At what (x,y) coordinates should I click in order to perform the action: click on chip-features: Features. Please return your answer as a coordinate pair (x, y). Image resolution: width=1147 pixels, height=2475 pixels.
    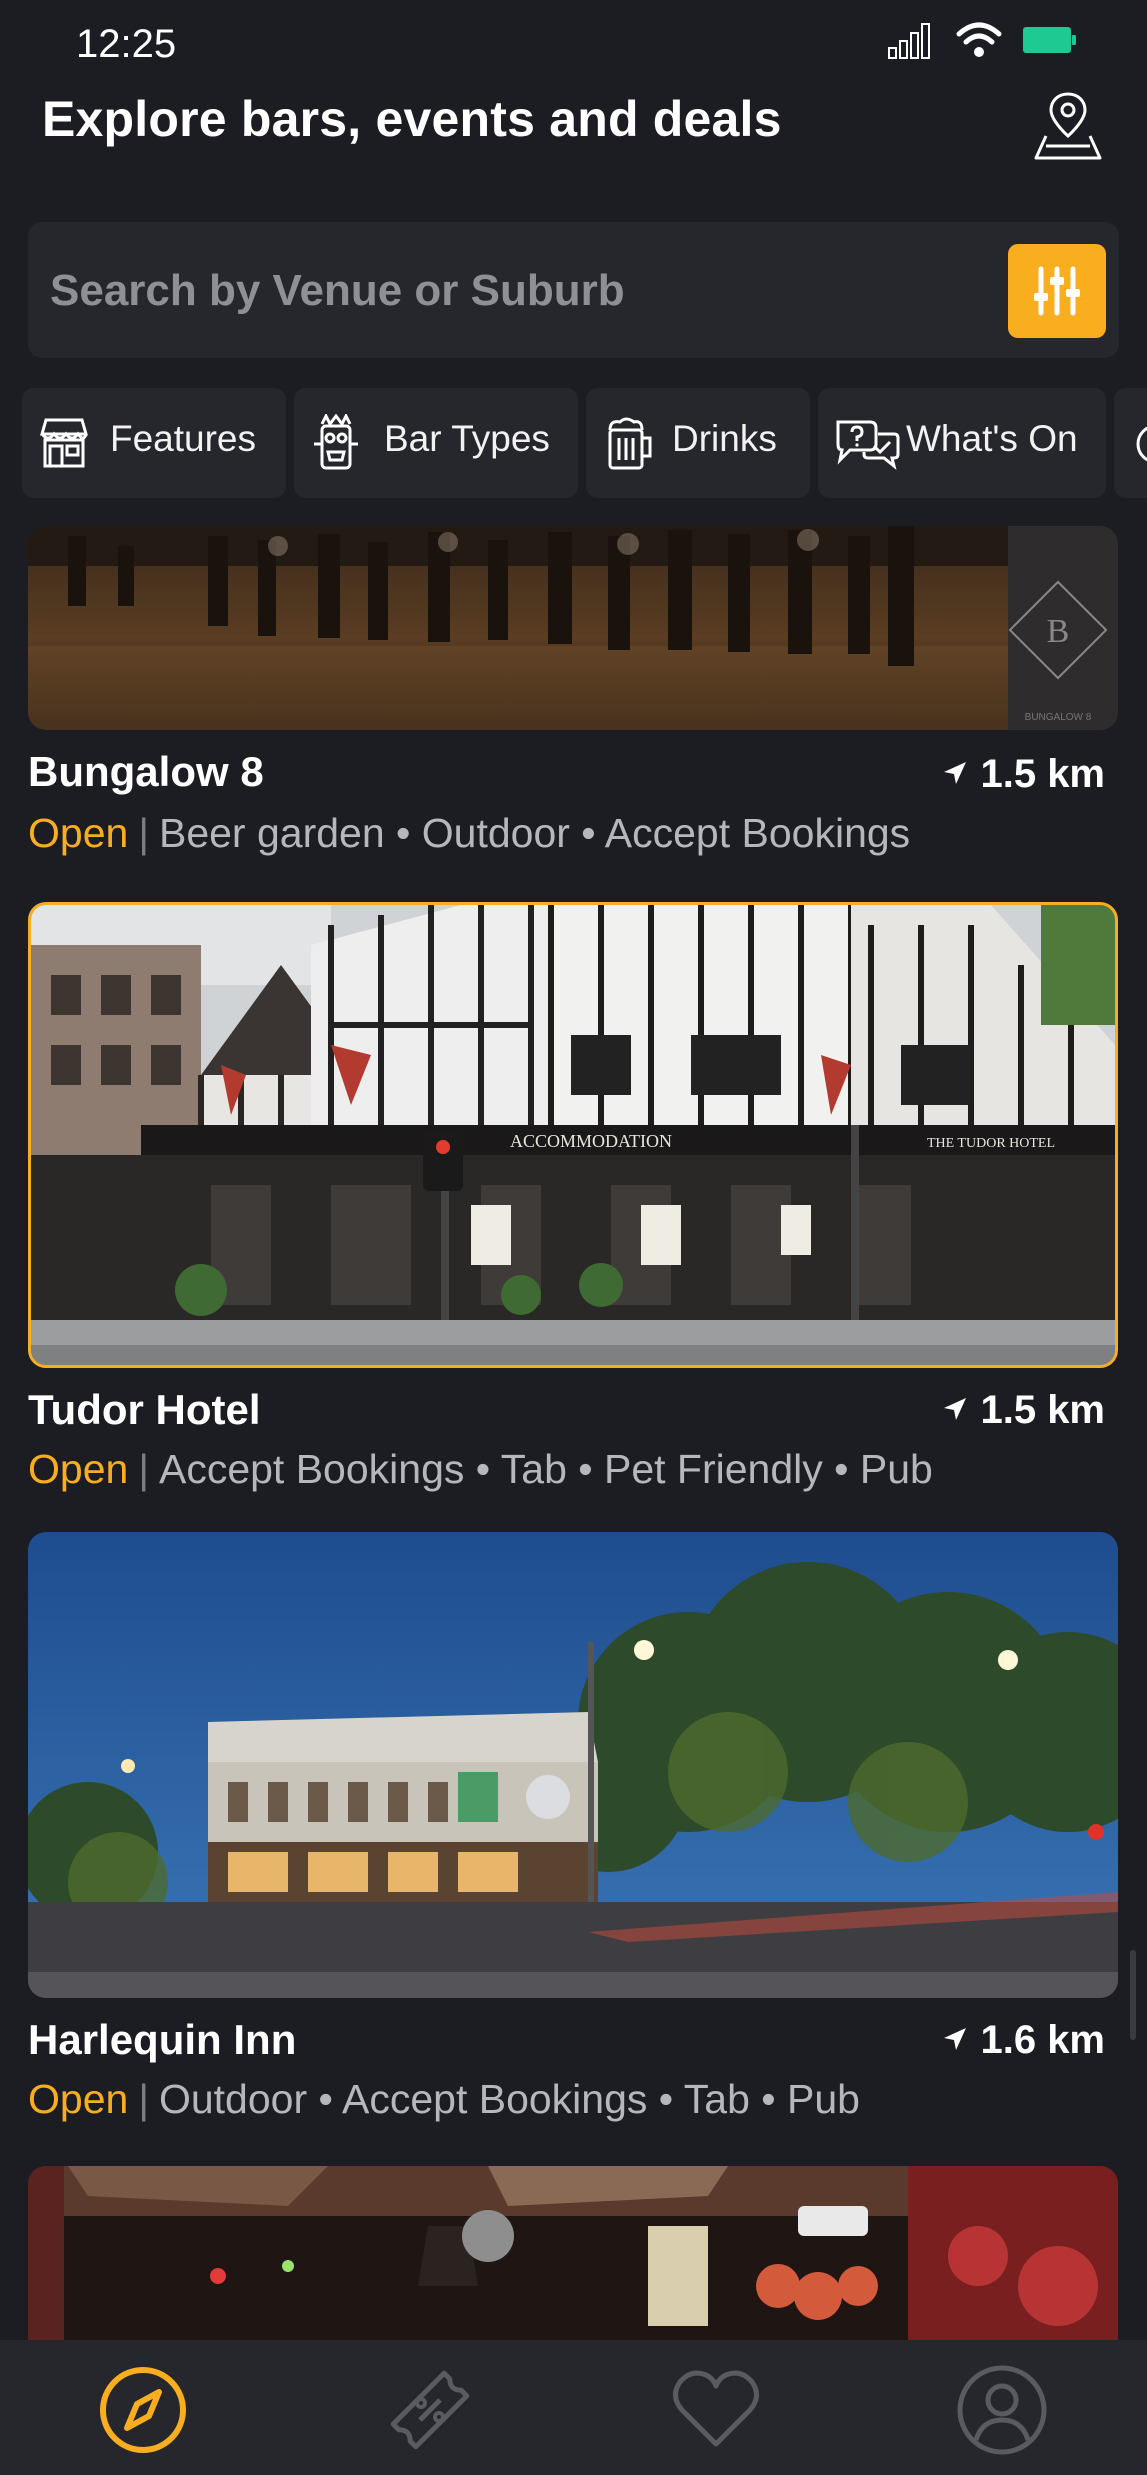
    Looking at the image, I should click on (154, 443).